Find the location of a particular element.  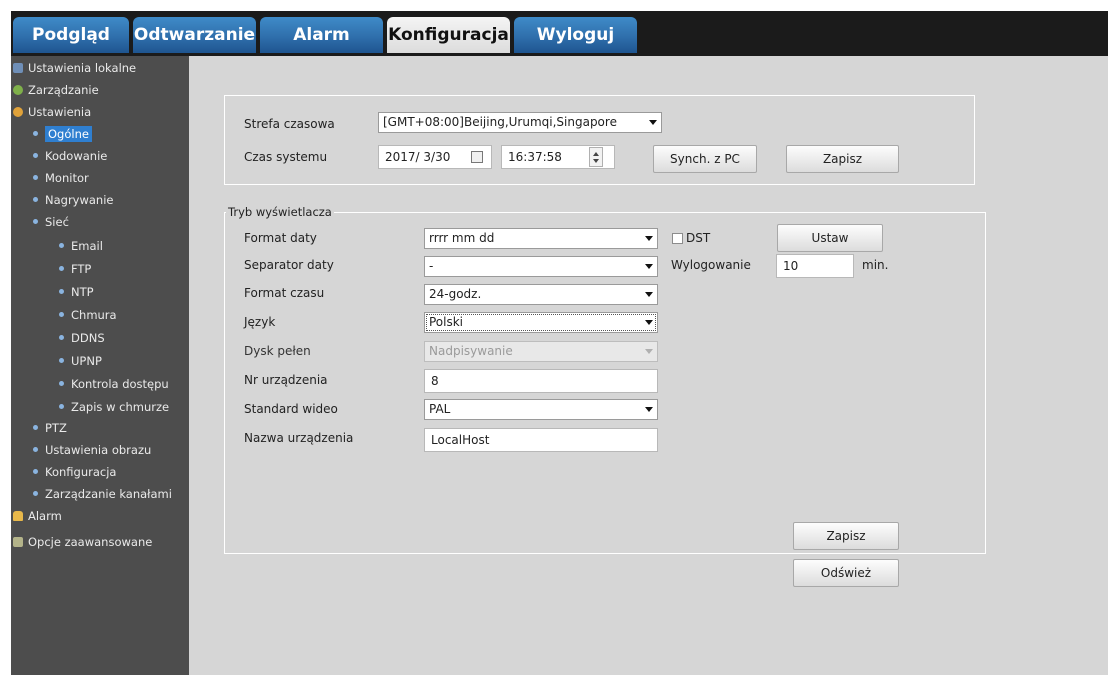

tab-odtwarzanie: Odtwarzanie is located at coordinates (194, 35).